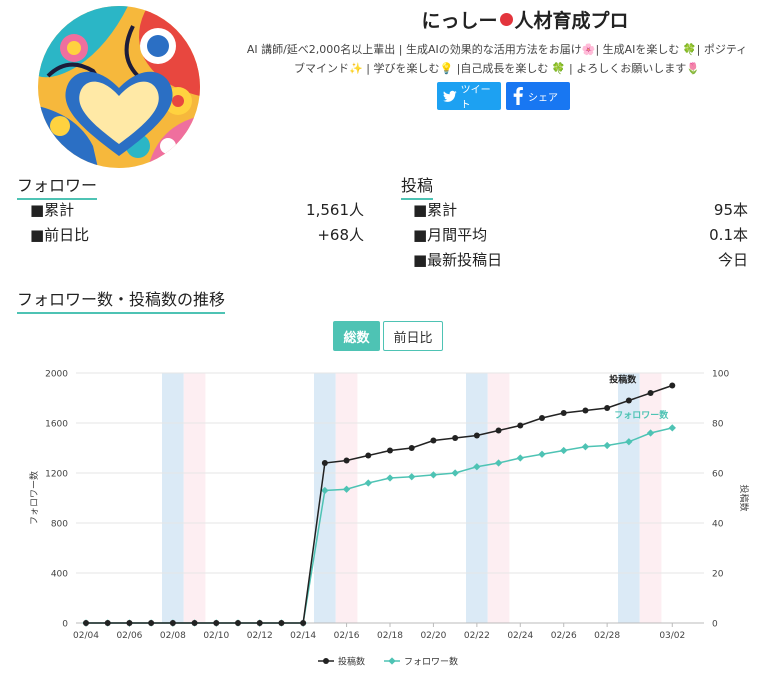 The height and width of the screenshot is (674, 772). Describe the element at coordinates (65, 625) in the screenshot. I see `y-left-tick-label: 0` at that location.